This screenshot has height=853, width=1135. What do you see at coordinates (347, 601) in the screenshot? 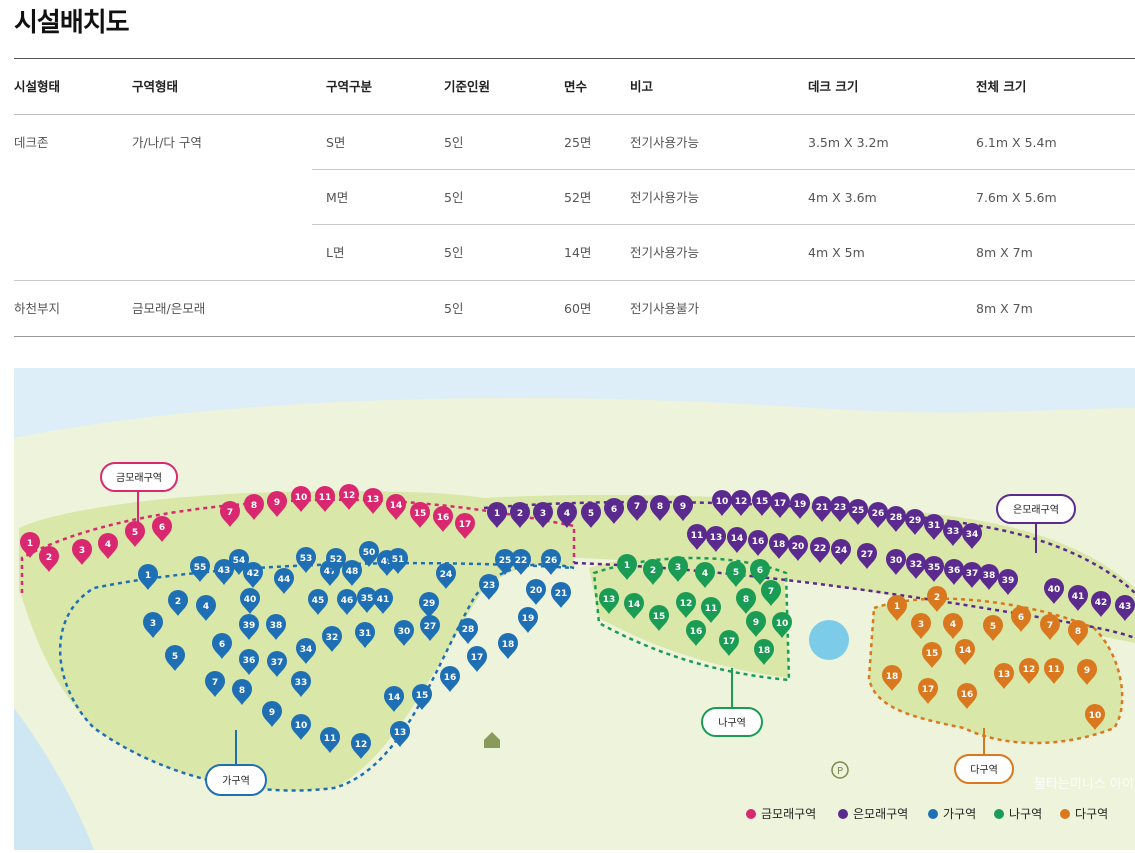
I see `pin-number: 46` at bounding box center [347, 601].